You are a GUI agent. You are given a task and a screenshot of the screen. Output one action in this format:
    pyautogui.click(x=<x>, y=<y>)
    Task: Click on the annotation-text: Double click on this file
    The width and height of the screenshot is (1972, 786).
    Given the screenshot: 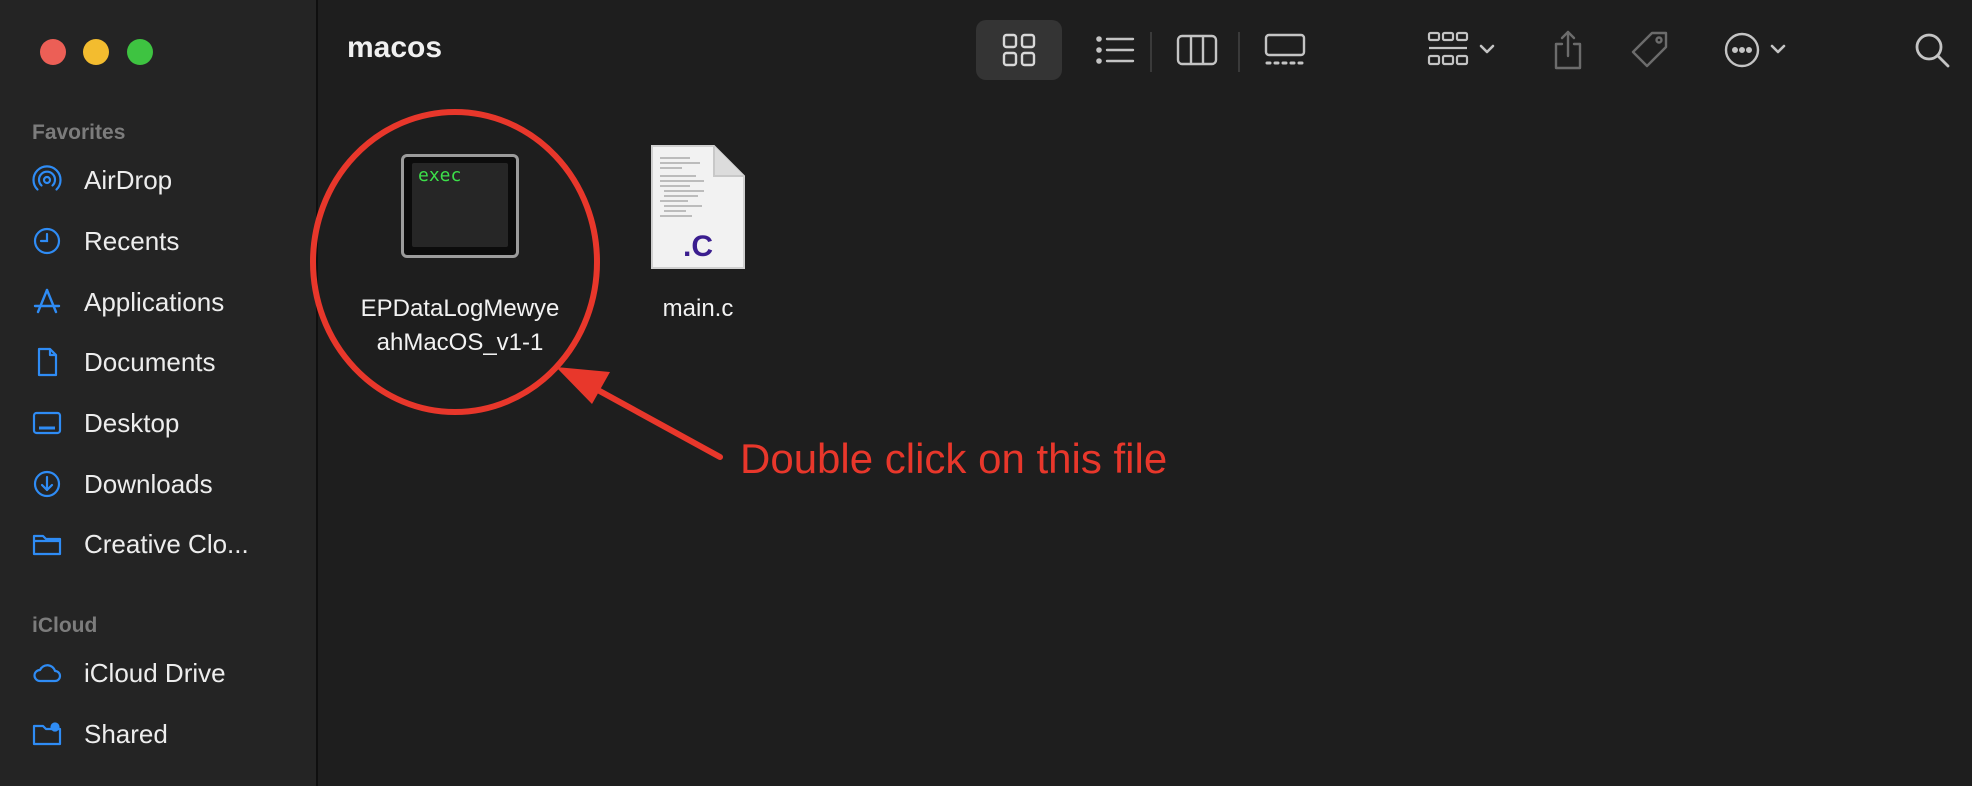 What is the action you would take?
    pyautogui.click(x=954, y=458)
    